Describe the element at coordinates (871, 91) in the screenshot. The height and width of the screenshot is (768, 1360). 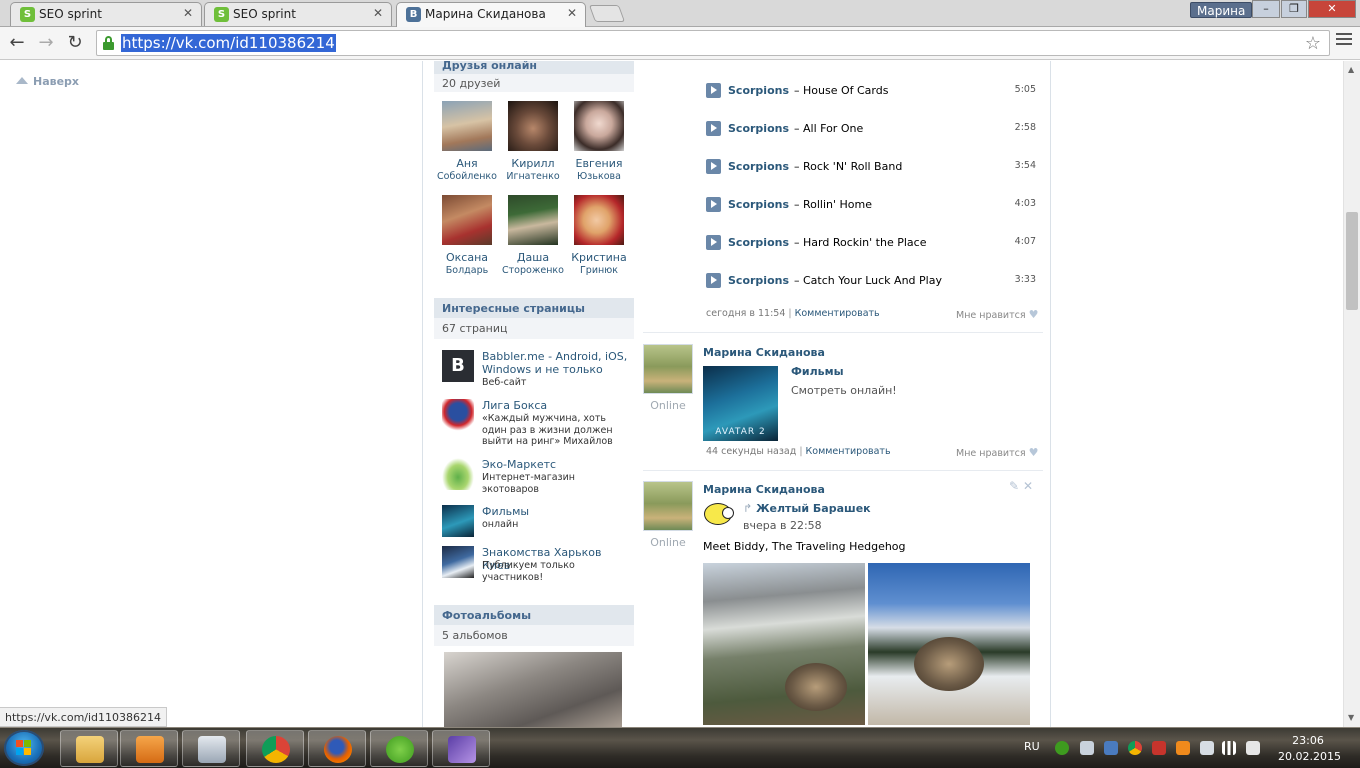
I see `audio-track: Scorpions – House Of Cards 5:05` at that location.